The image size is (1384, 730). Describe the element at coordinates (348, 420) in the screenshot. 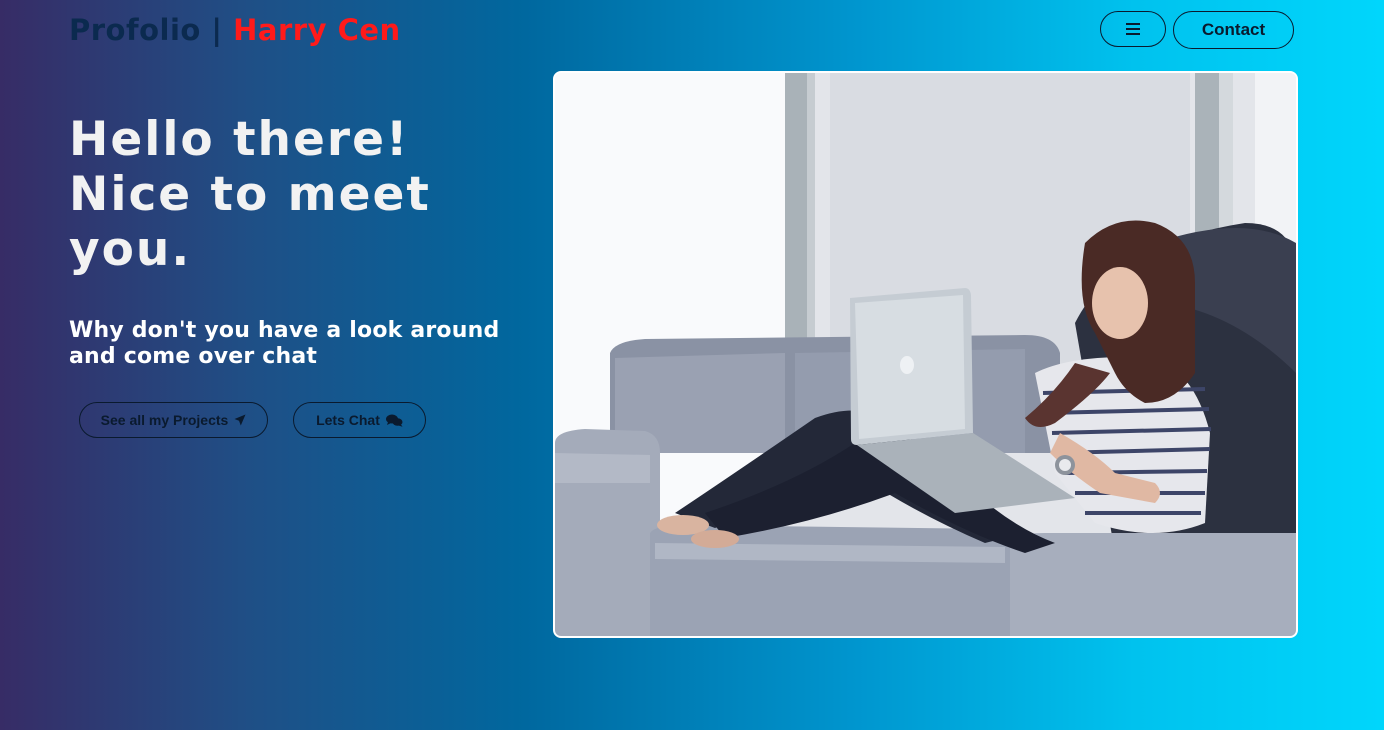

I see `lets-chat-label: Lets Chat` at that location.